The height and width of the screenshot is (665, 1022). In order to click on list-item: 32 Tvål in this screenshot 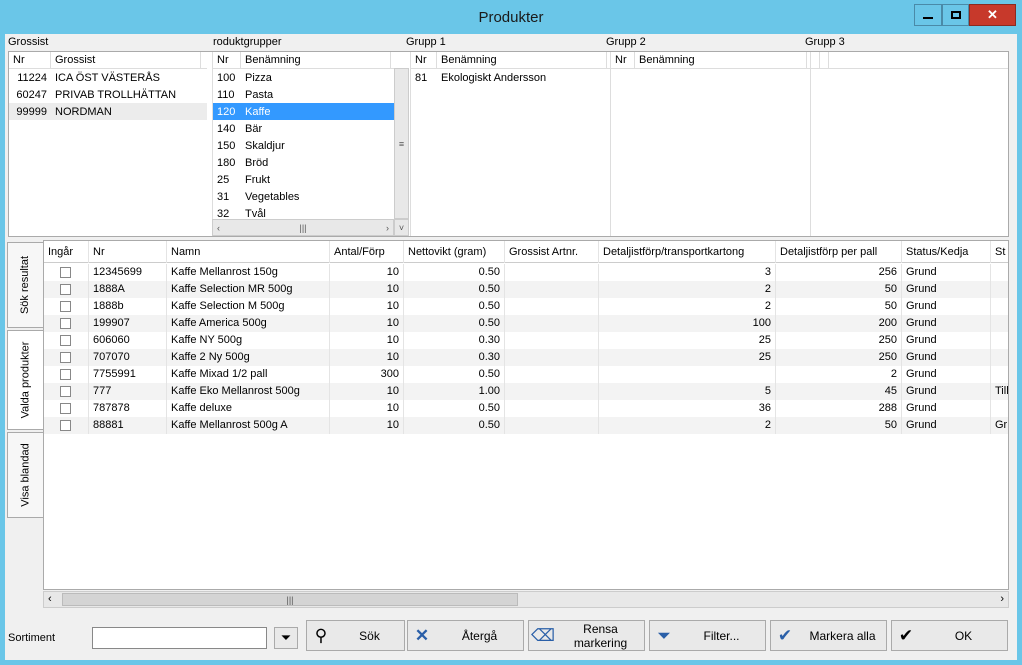, I will do `click(303, 212)`.